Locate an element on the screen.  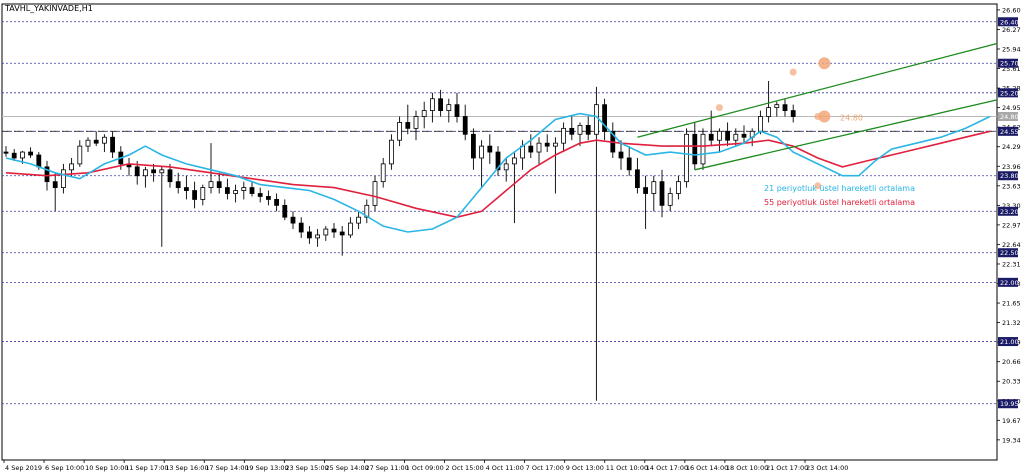
x-tick-label: 9 Oct 13:00 is located at coordinates (585, 468).